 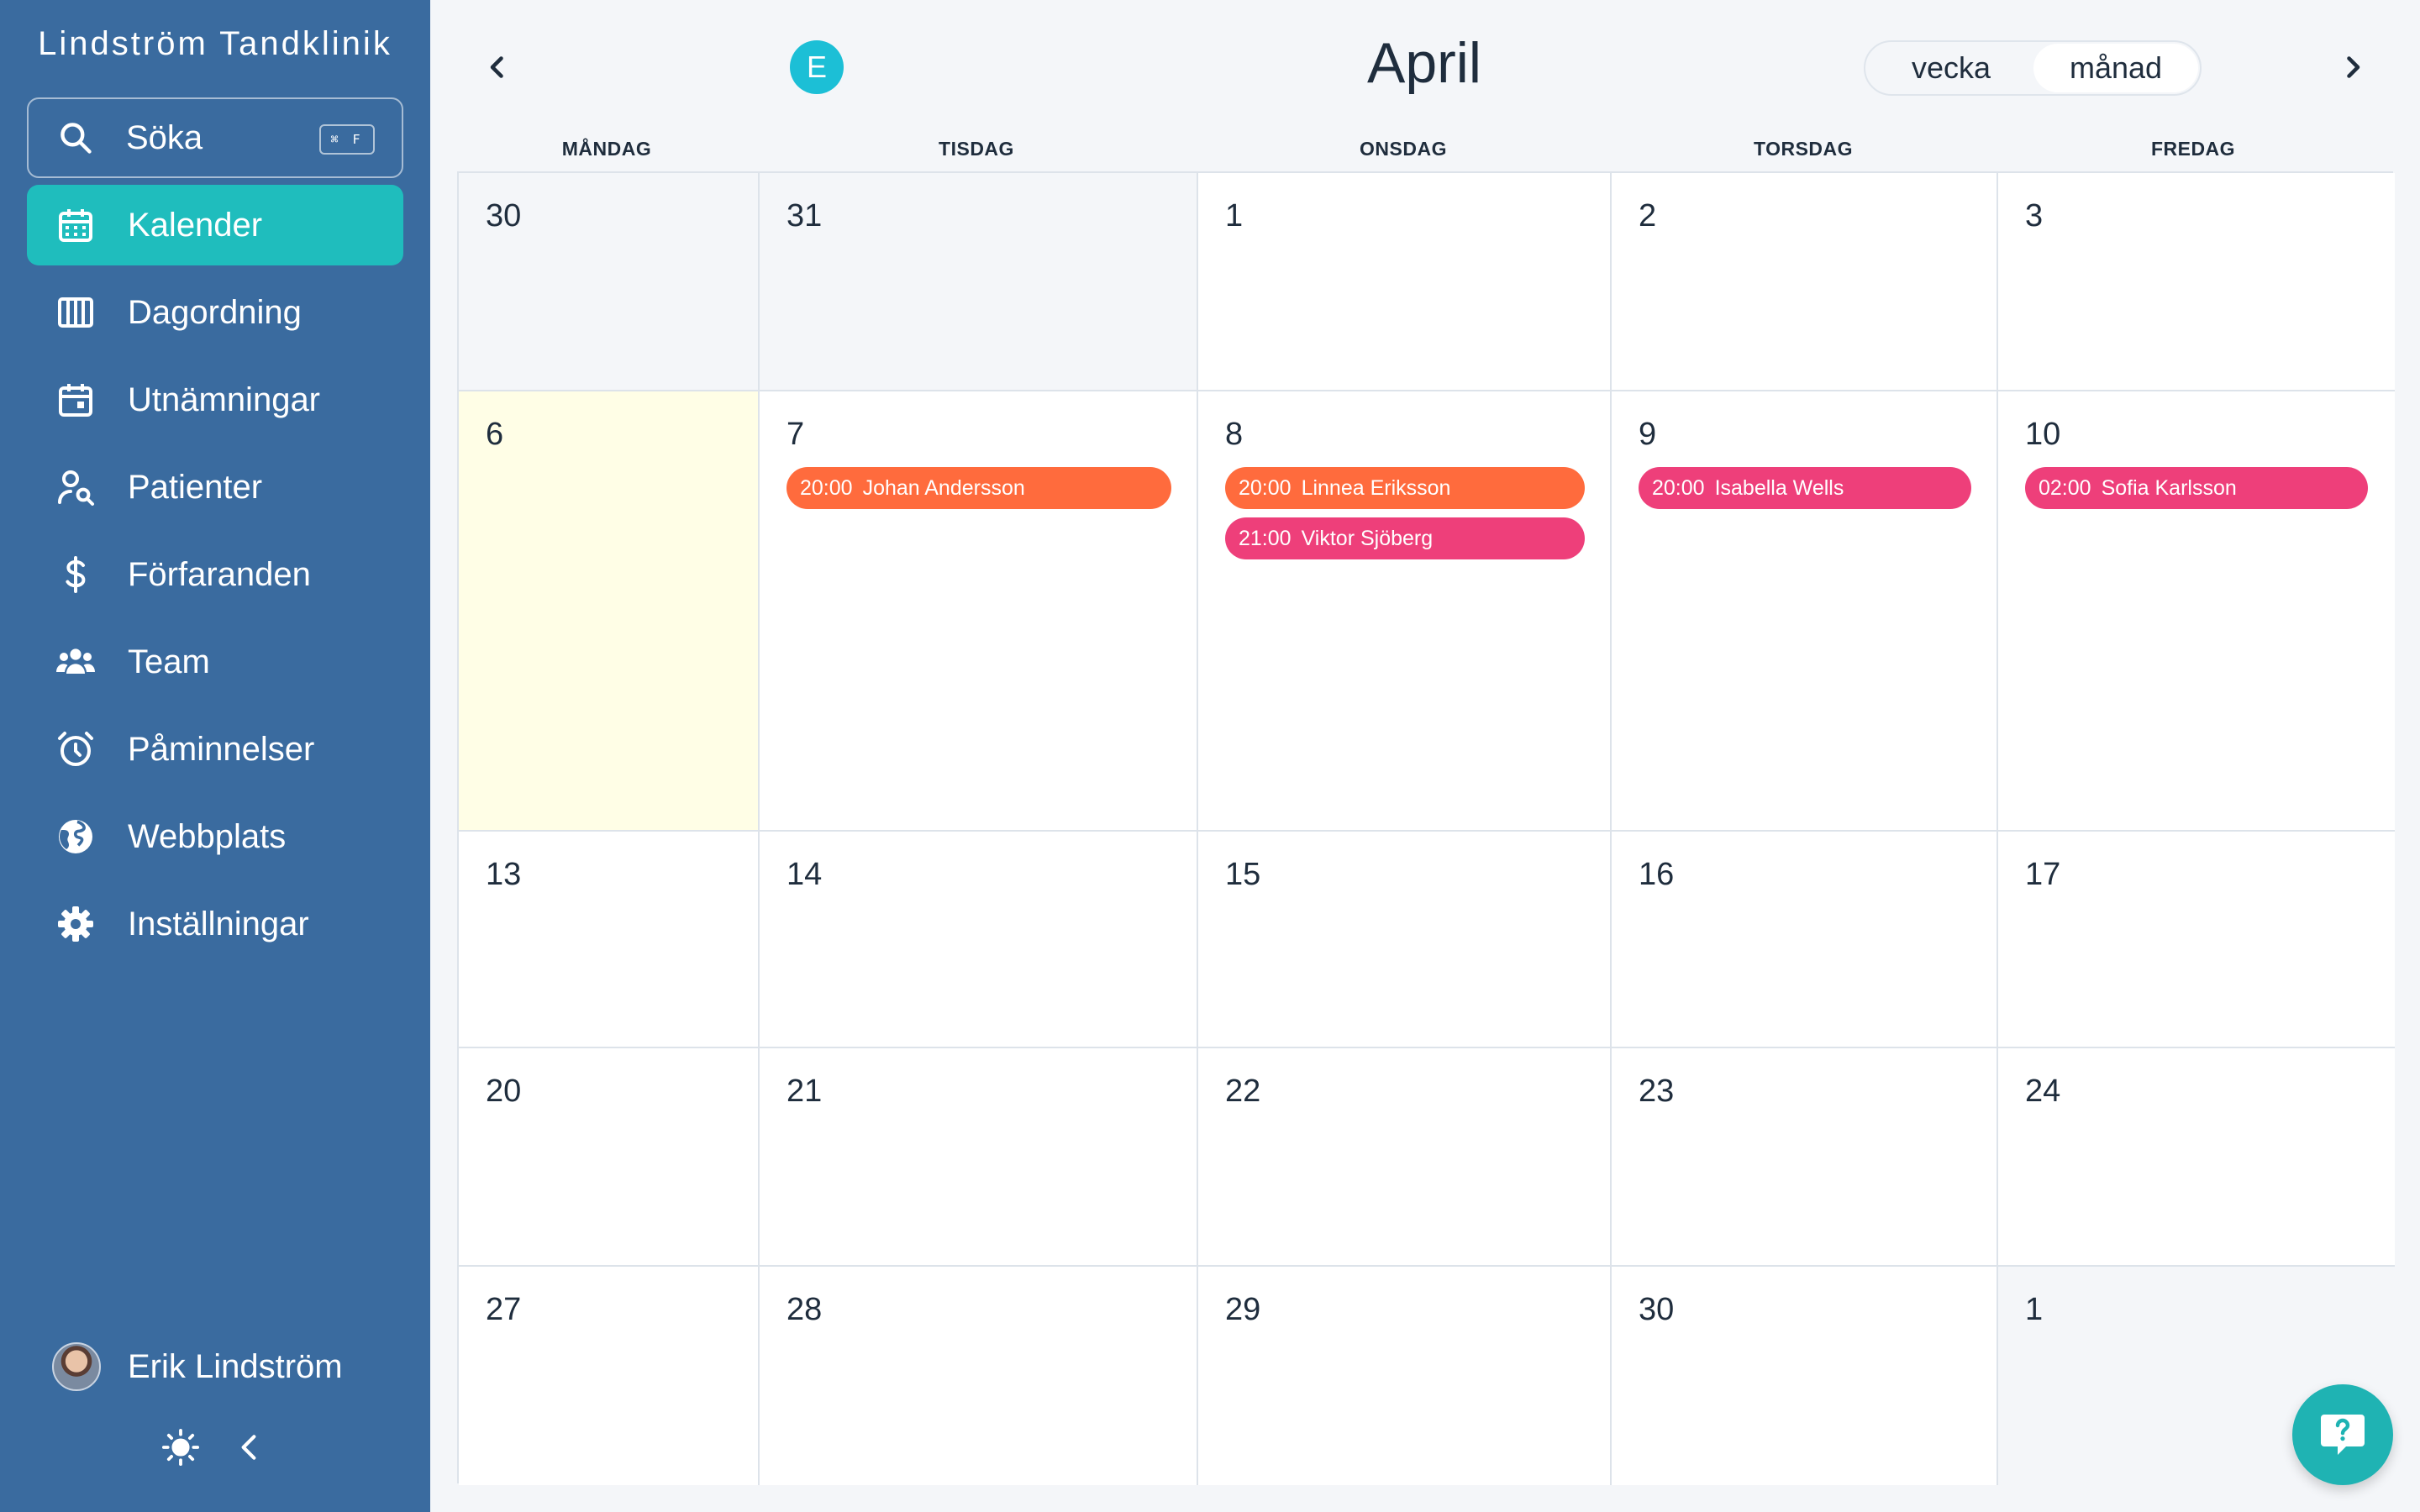 What do you see at coordinates (1805, 282) in the screenshot?
I see `day-cell: 2` at bounding box center [1805, 282].